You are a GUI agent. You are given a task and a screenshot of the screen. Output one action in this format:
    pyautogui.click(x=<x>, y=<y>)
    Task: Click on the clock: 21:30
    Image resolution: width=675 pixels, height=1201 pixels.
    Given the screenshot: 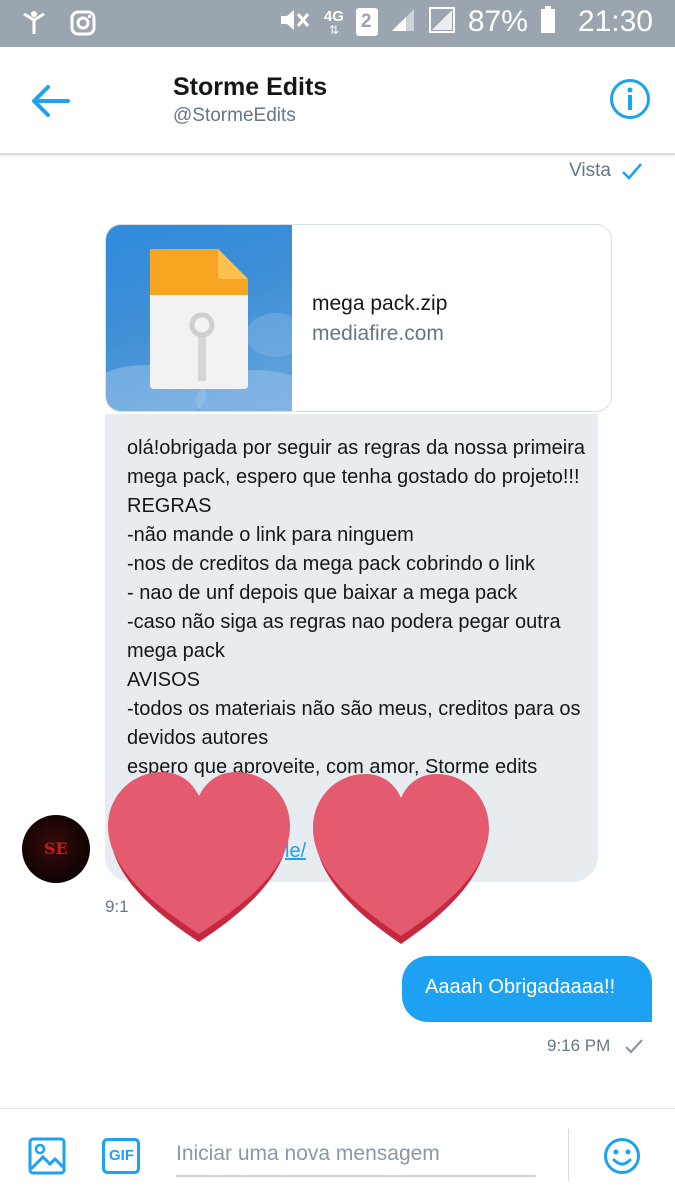 What is the action you would take?
    pyautogui.click(x=615, y=21)
    